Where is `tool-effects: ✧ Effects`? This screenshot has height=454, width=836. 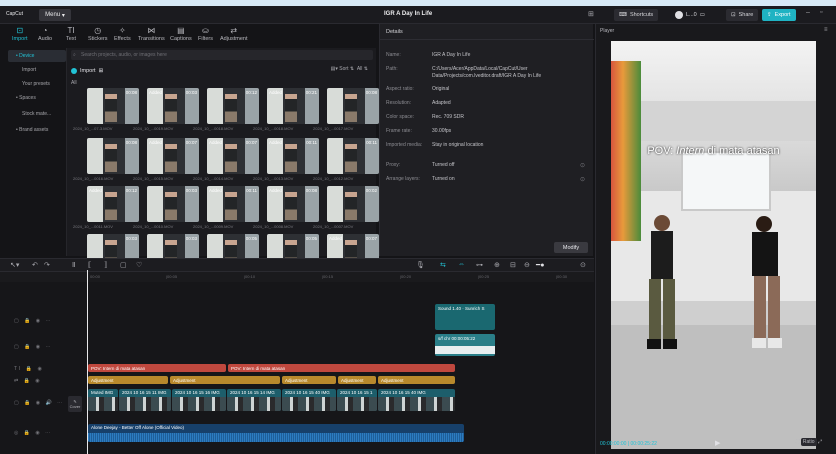
tool-effects: ✧ Effects is located at coordinates (122, 34).